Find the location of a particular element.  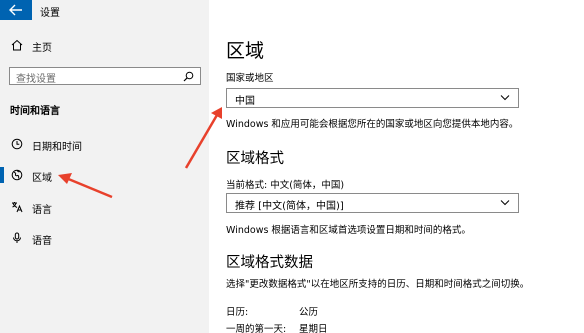

calendar-value: 公历 is located at coordinates (309, 312).